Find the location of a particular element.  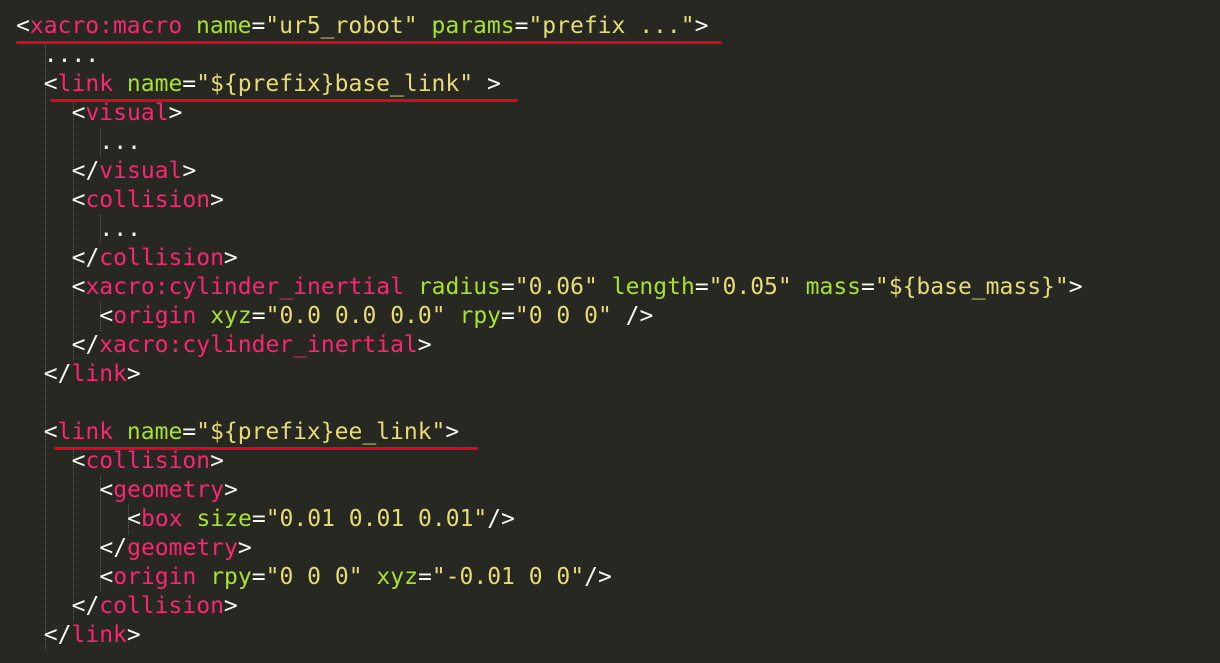

token-string: "prefix ..." is located at coordinates (611, 26).